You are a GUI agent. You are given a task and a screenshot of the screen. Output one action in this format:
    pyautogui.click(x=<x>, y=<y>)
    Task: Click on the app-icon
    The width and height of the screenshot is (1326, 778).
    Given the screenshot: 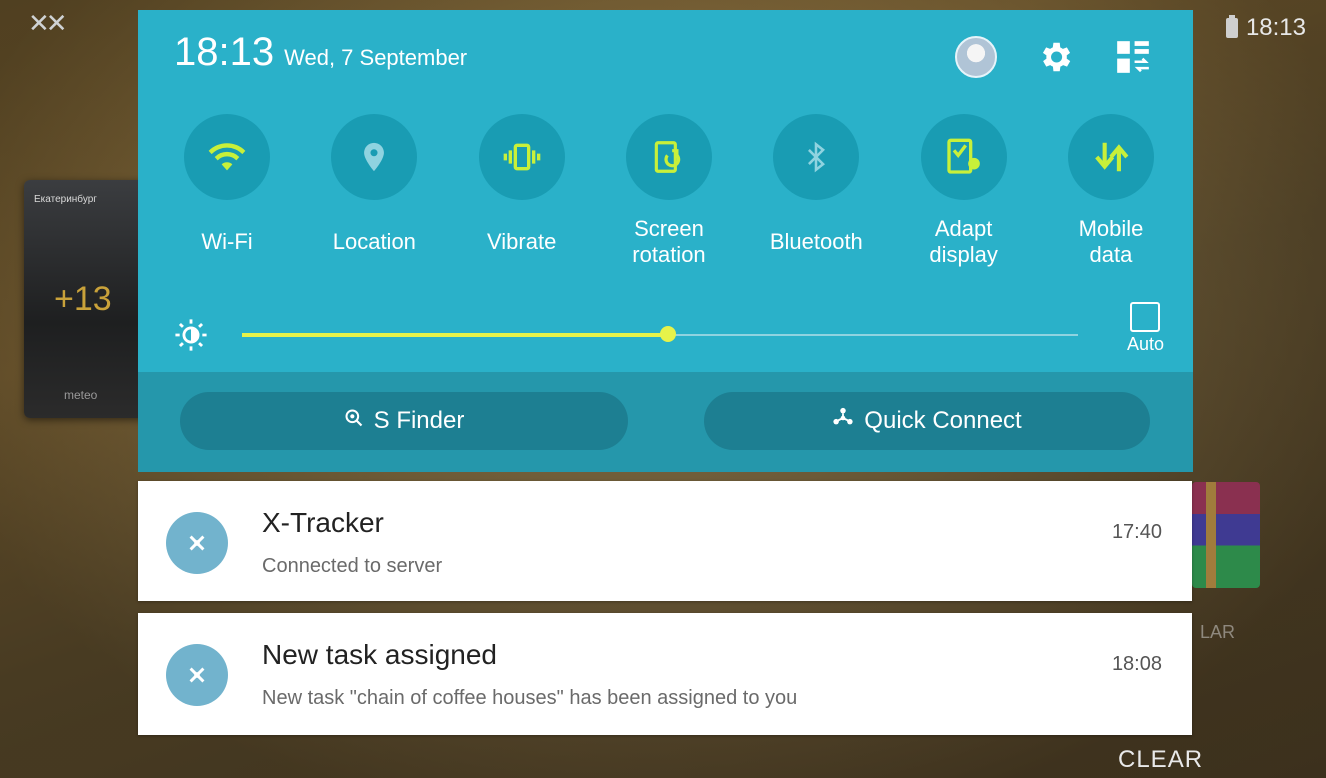 What is the action you would take?
    pyautogui.click(x=1226, y=535)
    